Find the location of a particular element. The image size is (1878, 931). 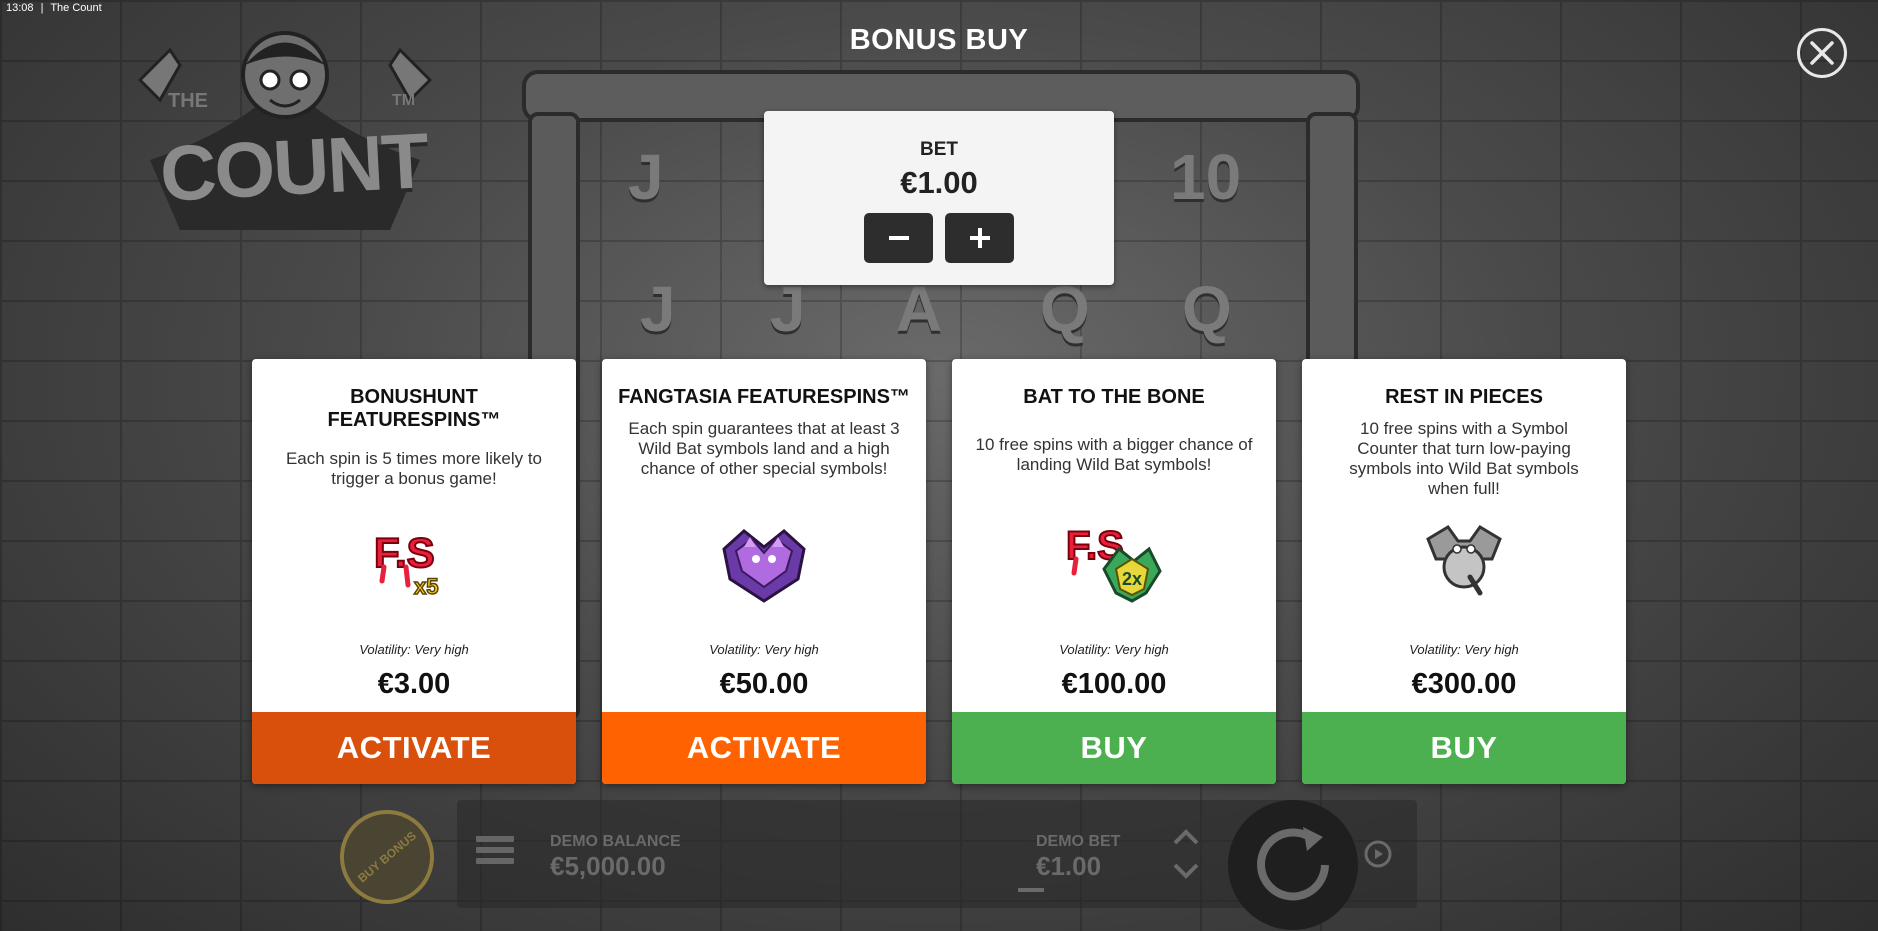

spin-arrow-icon is located at coordinates (1293, 864).